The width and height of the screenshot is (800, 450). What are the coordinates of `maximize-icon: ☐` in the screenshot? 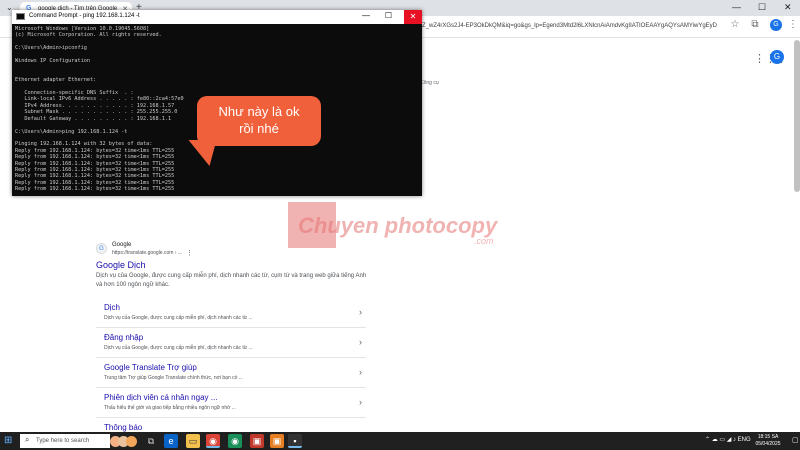 It's located at (762, 7).